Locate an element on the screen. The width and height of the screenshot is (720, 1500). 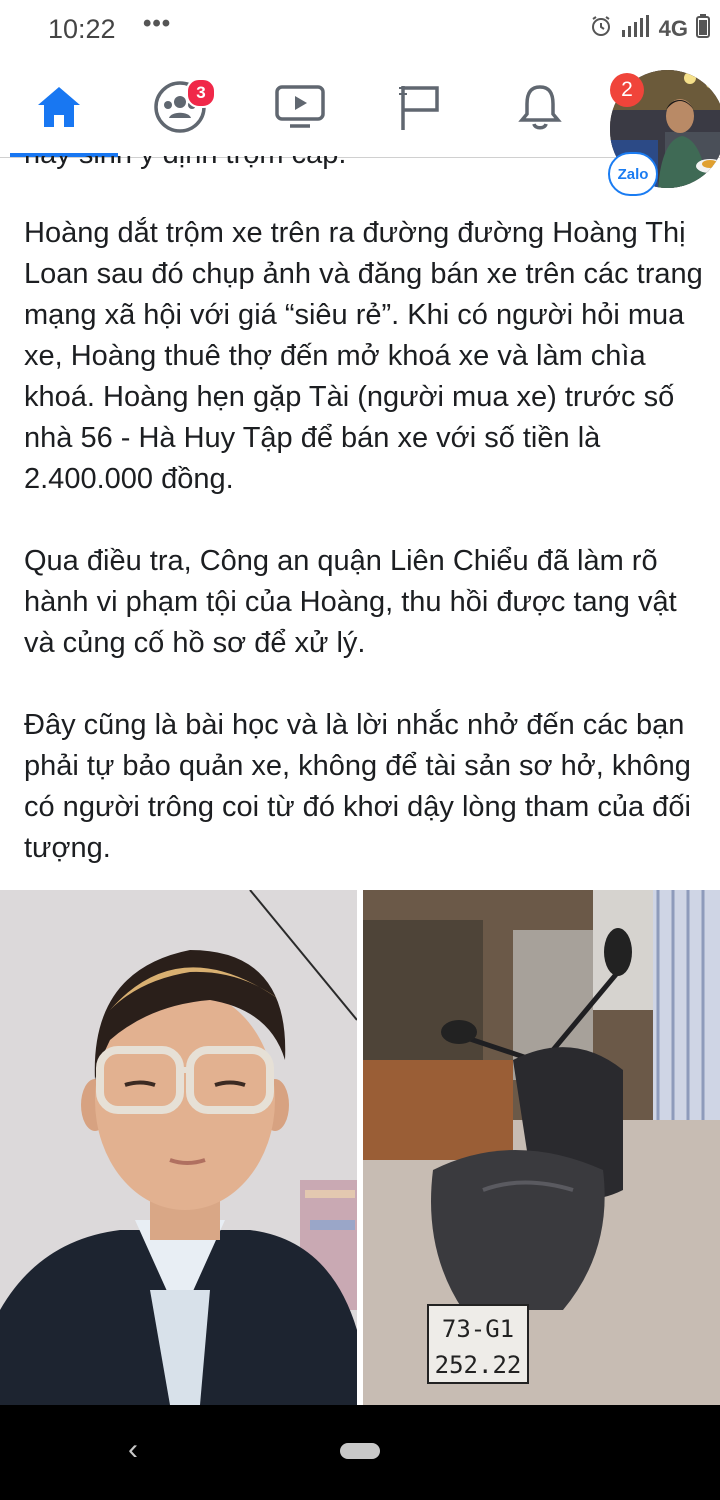
tab-groups: 3 is located at coordinates (180, 109).